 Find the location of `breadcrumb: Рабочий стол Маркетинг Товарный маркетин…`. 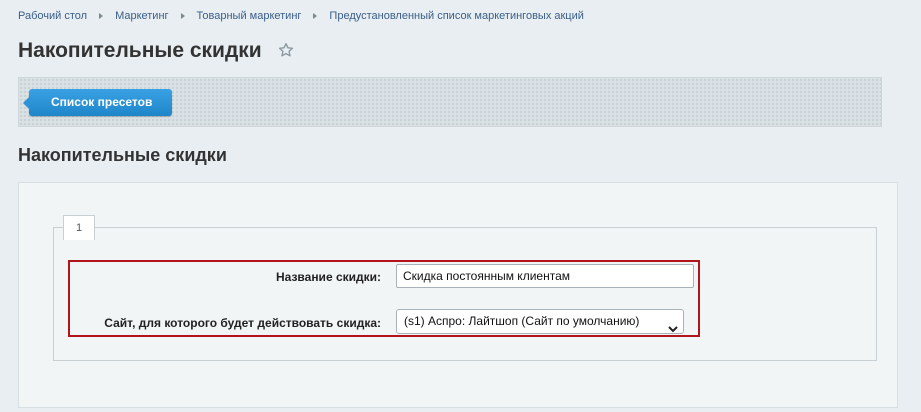

breadcrumb: Рабочий стол Маркетинг Товарный маркетин… is located at coordinates (301, 16).